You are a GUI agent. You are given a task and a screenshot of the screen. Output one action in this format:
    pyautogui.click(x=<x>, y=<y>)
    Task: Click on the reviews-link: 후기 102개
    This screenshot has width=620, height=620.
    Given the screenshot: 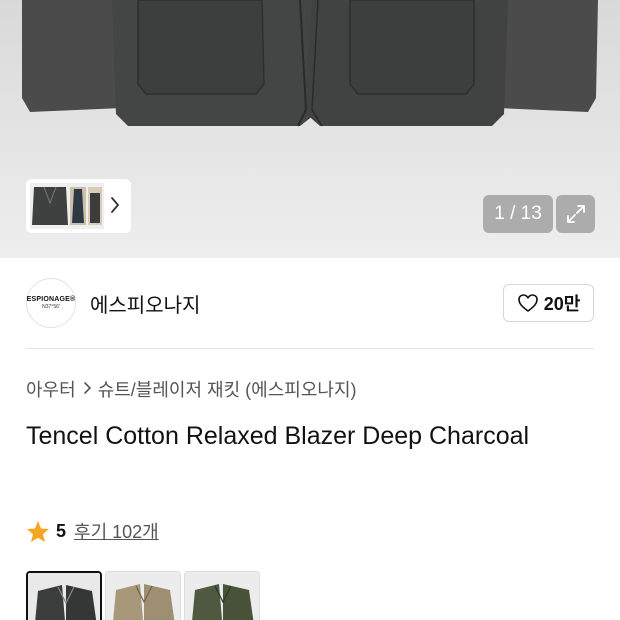 What is the action you would take?
    pyautogui.click(x=116, y=531)
    